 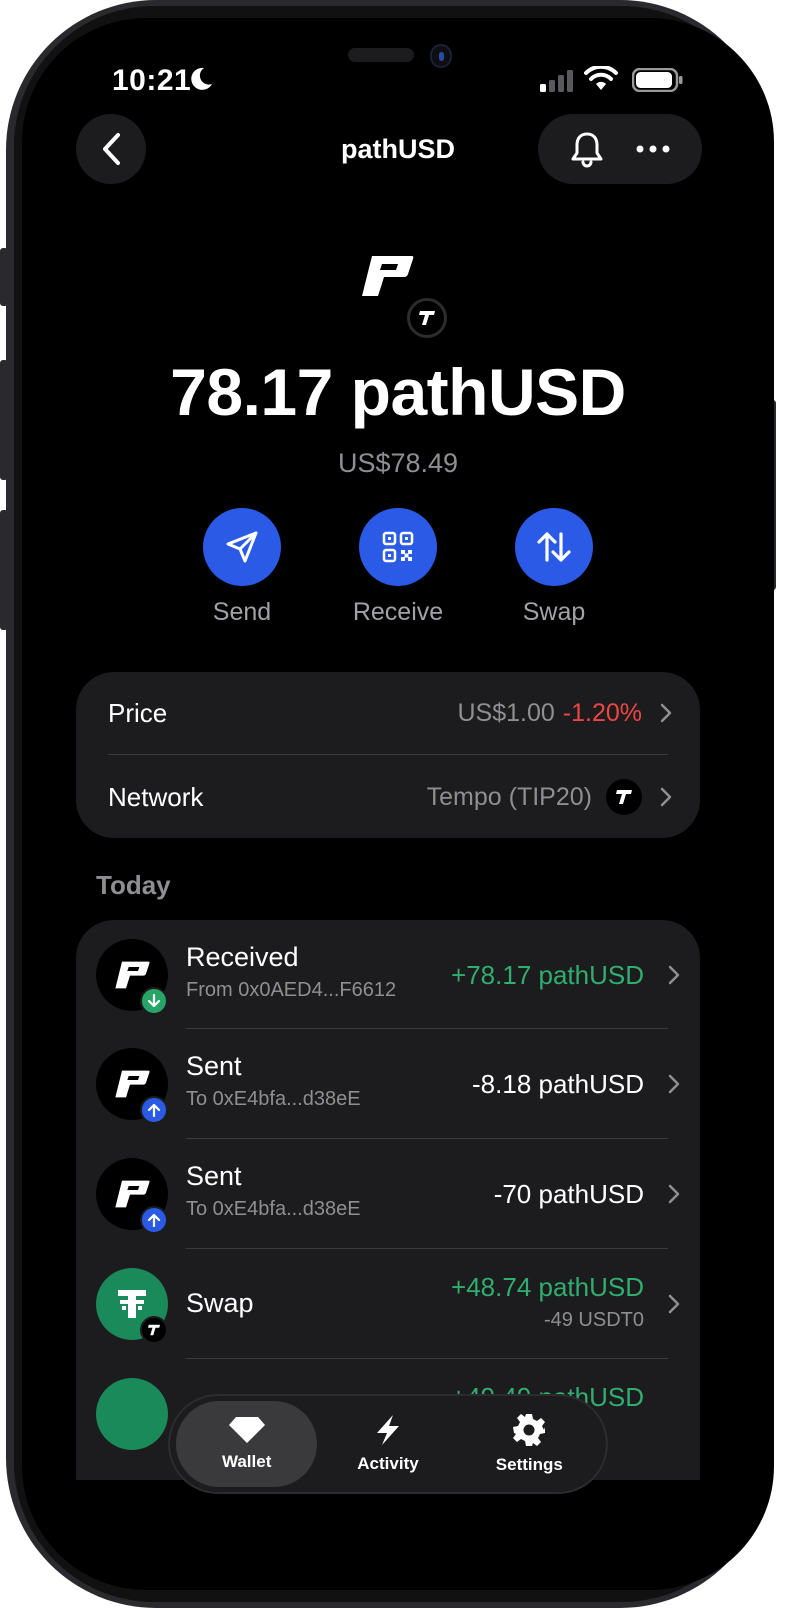 What do you see at coordinates (247, 1444) in the screenshot?
I see `tab-wallet: Wallet` at bounding box center [247, 1444].